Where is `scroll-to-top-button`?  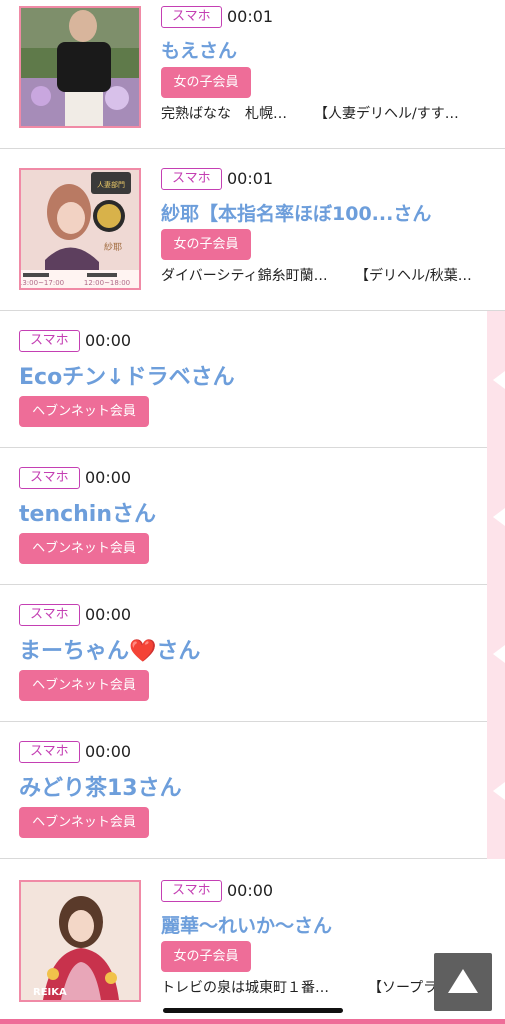 scroll-to-top-button is located at coordinates (463, 982).